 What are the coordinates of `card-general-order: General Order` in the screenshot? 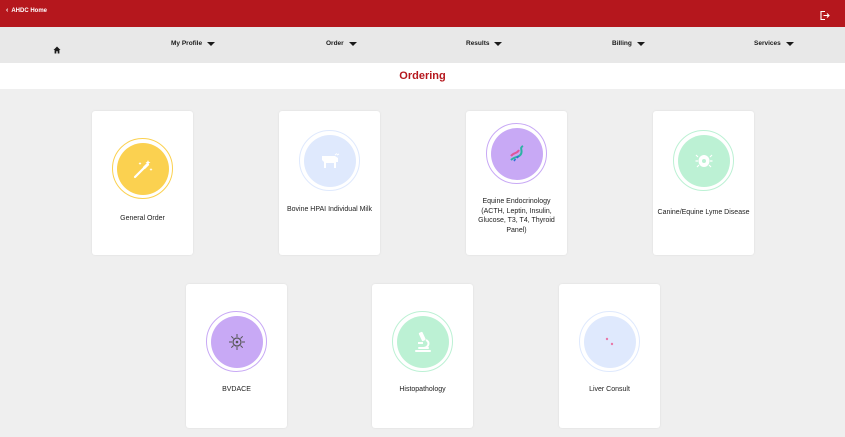 It's located at (142, 183).